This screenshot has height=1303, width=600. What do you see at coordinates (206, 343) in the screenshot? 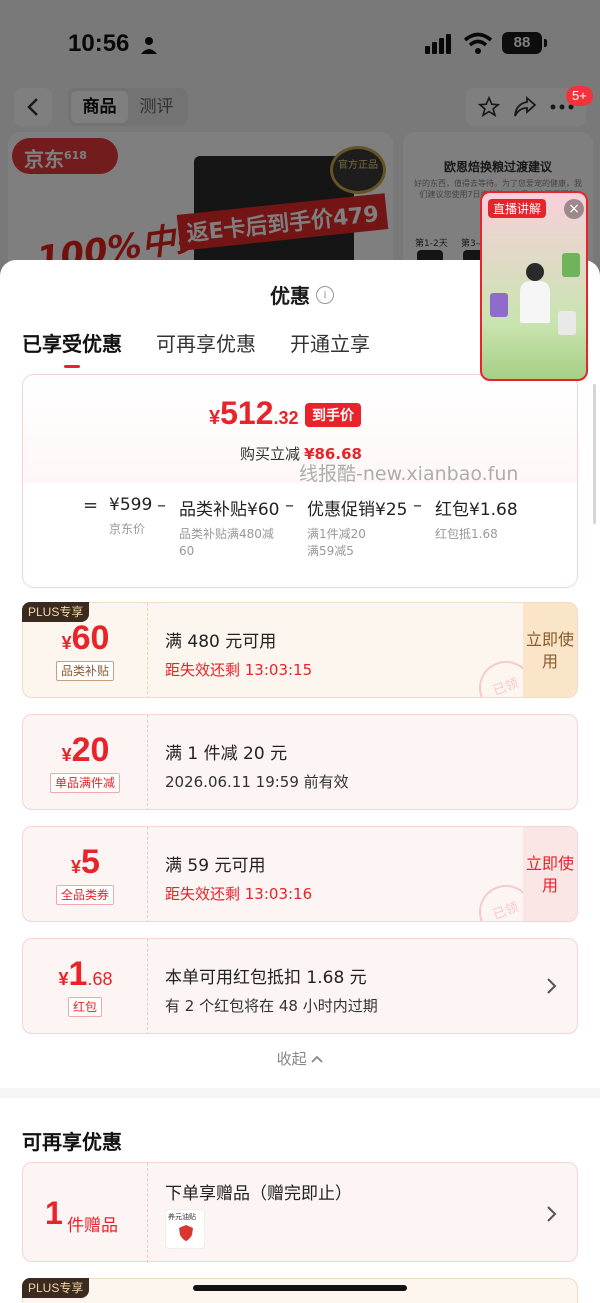
I see `tab-more-discounts: 可再享优惠` at bounding box center [206, 343].